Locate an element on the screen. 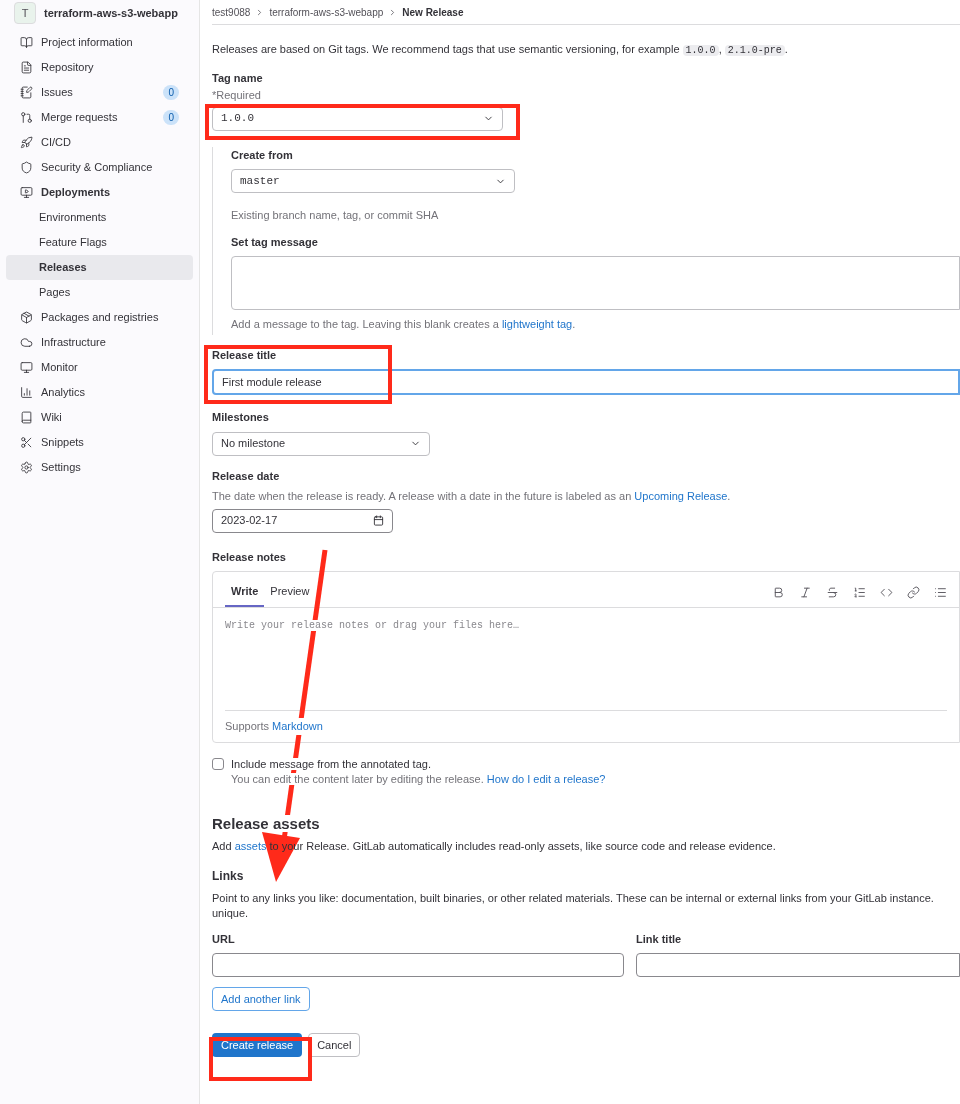 The width and height of the screenshot is (960, 1104). sidebar-subitem: Feature Flags is located at coordinates (99, 242).